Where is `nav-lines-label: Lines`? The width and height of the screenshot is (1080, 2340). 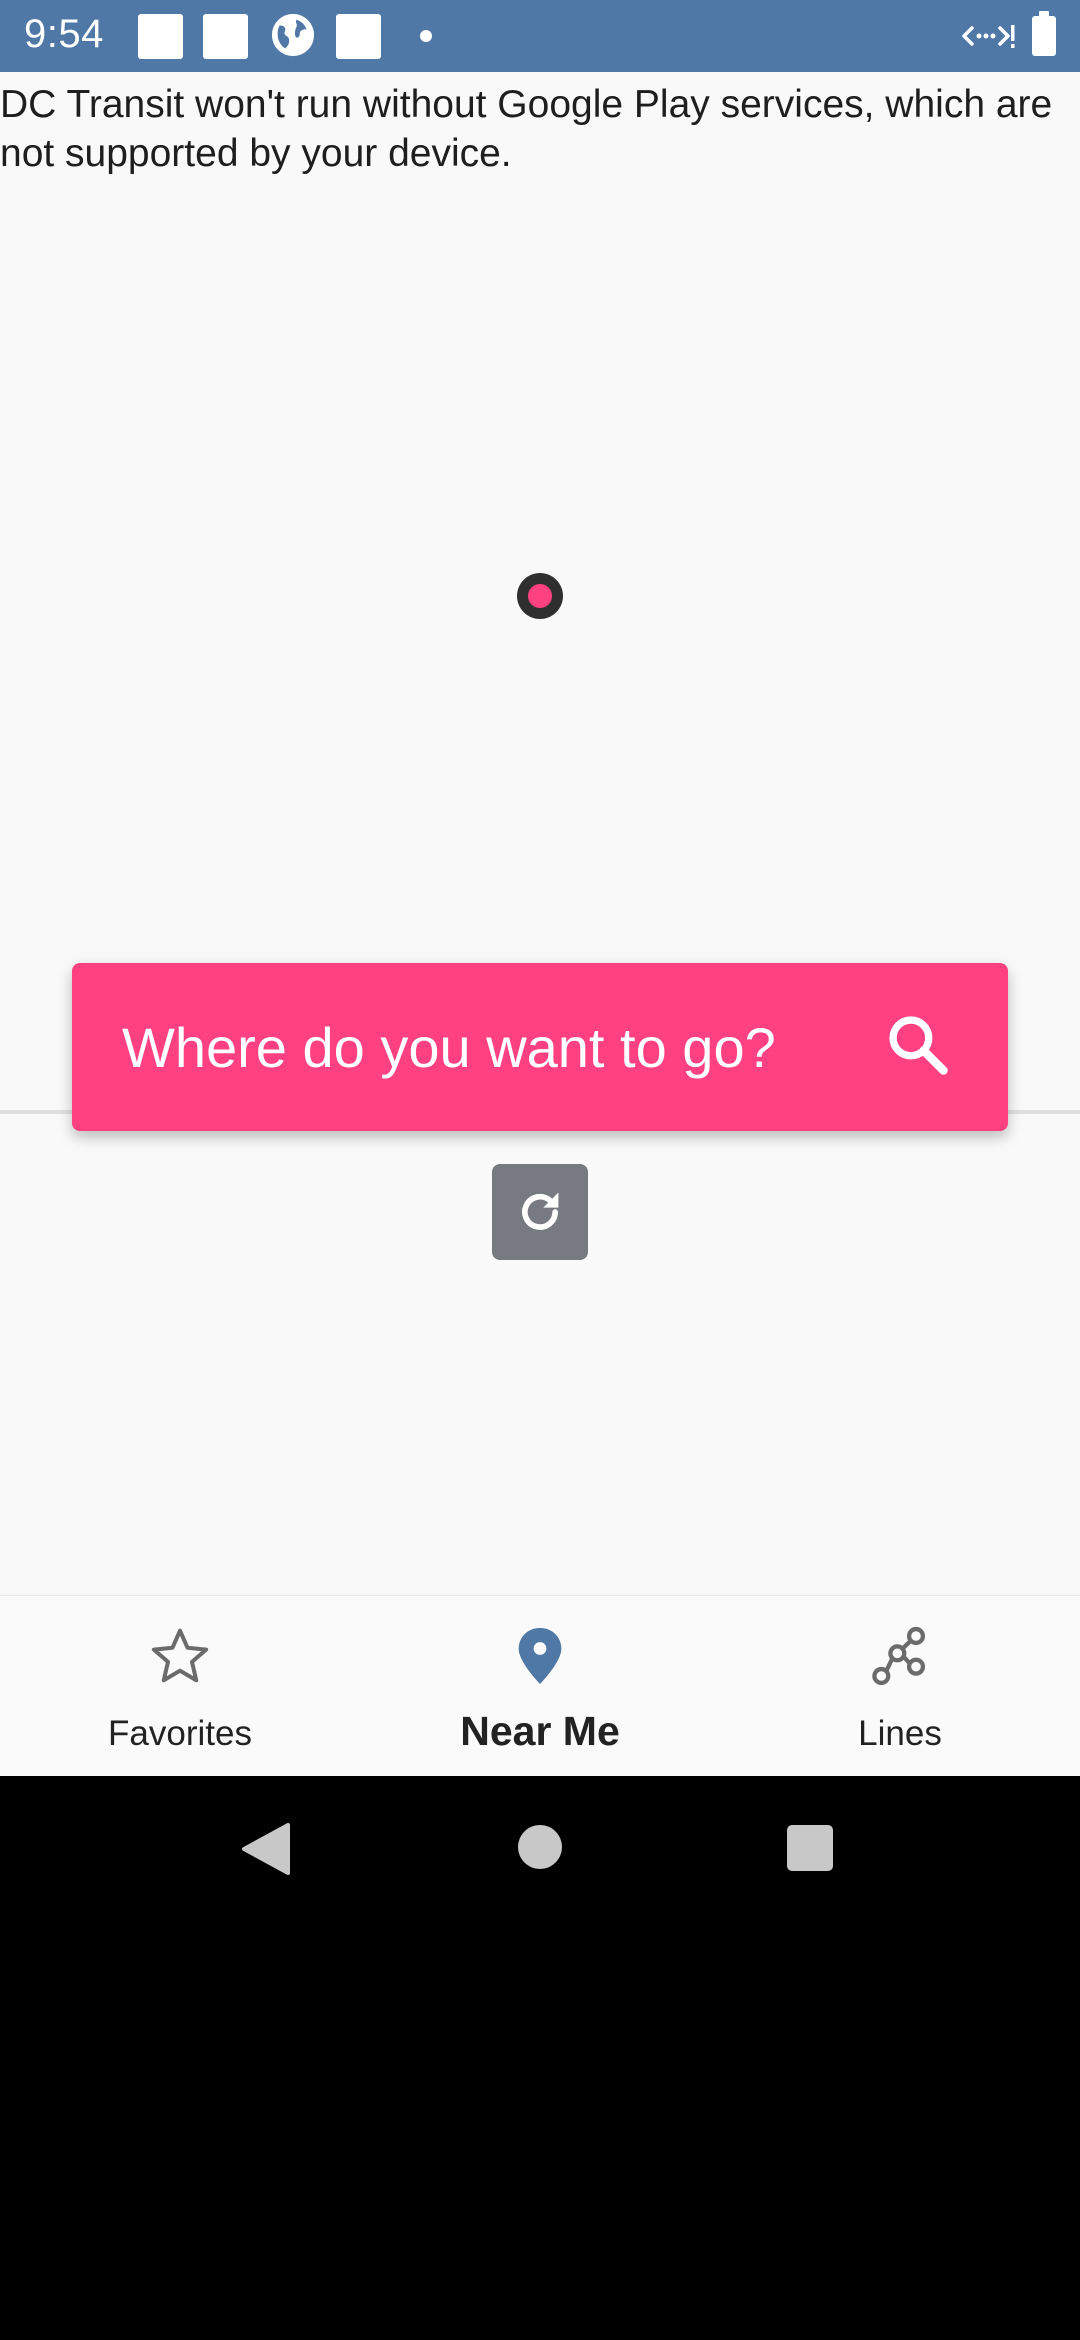
nav-lines-label: Lines is located at coordinates (900, 1733).